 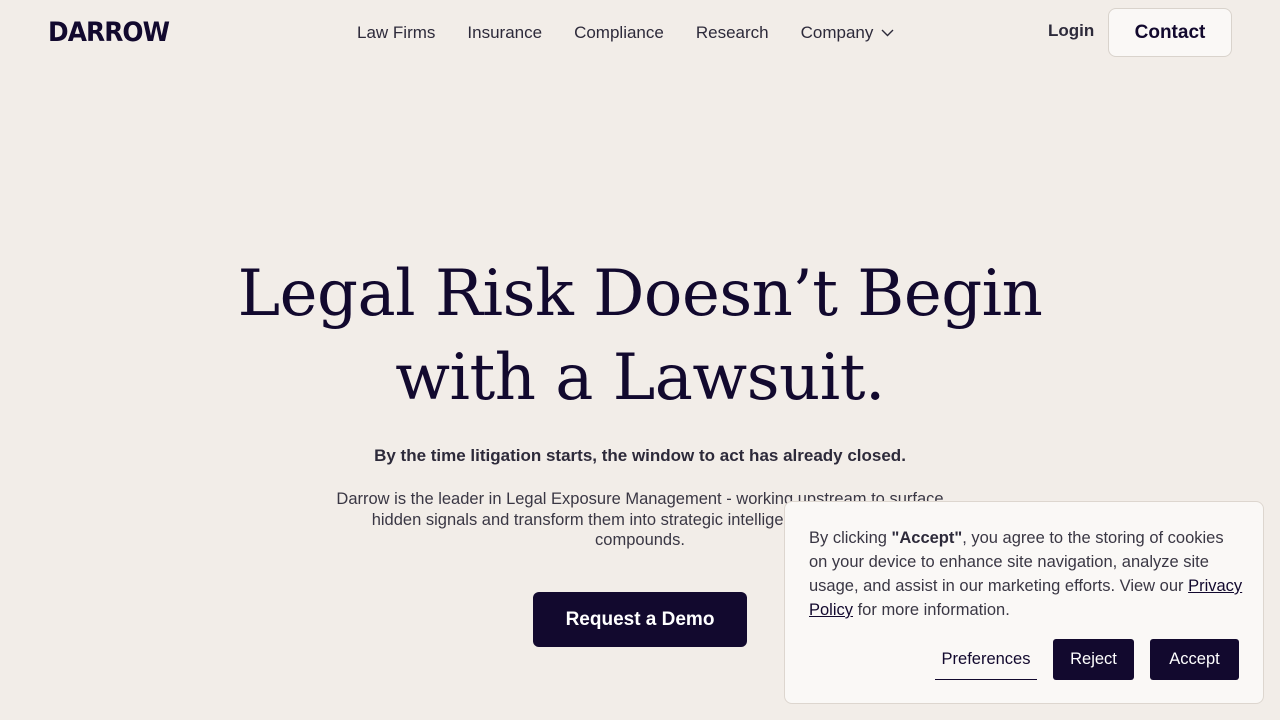 What do you see at coordinates (850, 538) in the screenshot?
I see `cookie-text-pre: By clicking` at bounding box center [850, 538].